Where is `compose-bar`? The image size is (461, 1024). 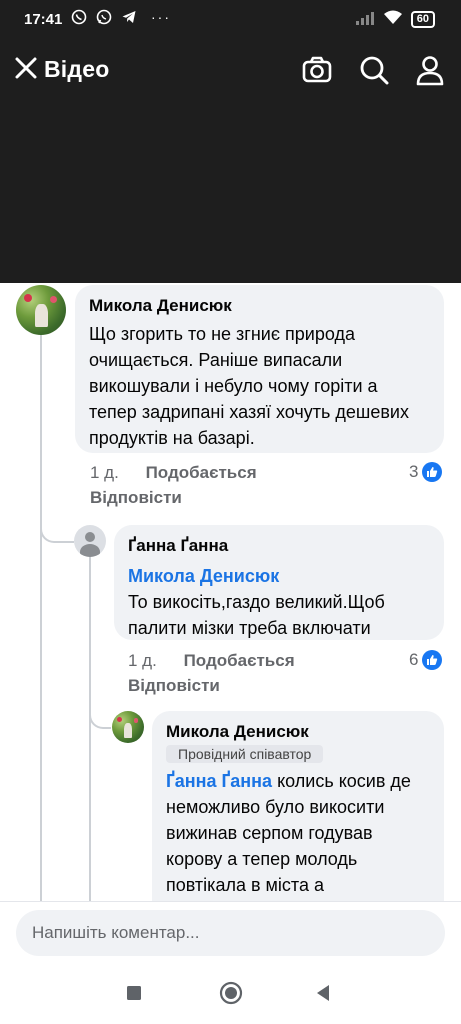 compose-bar is located at coordinates (230, 931).